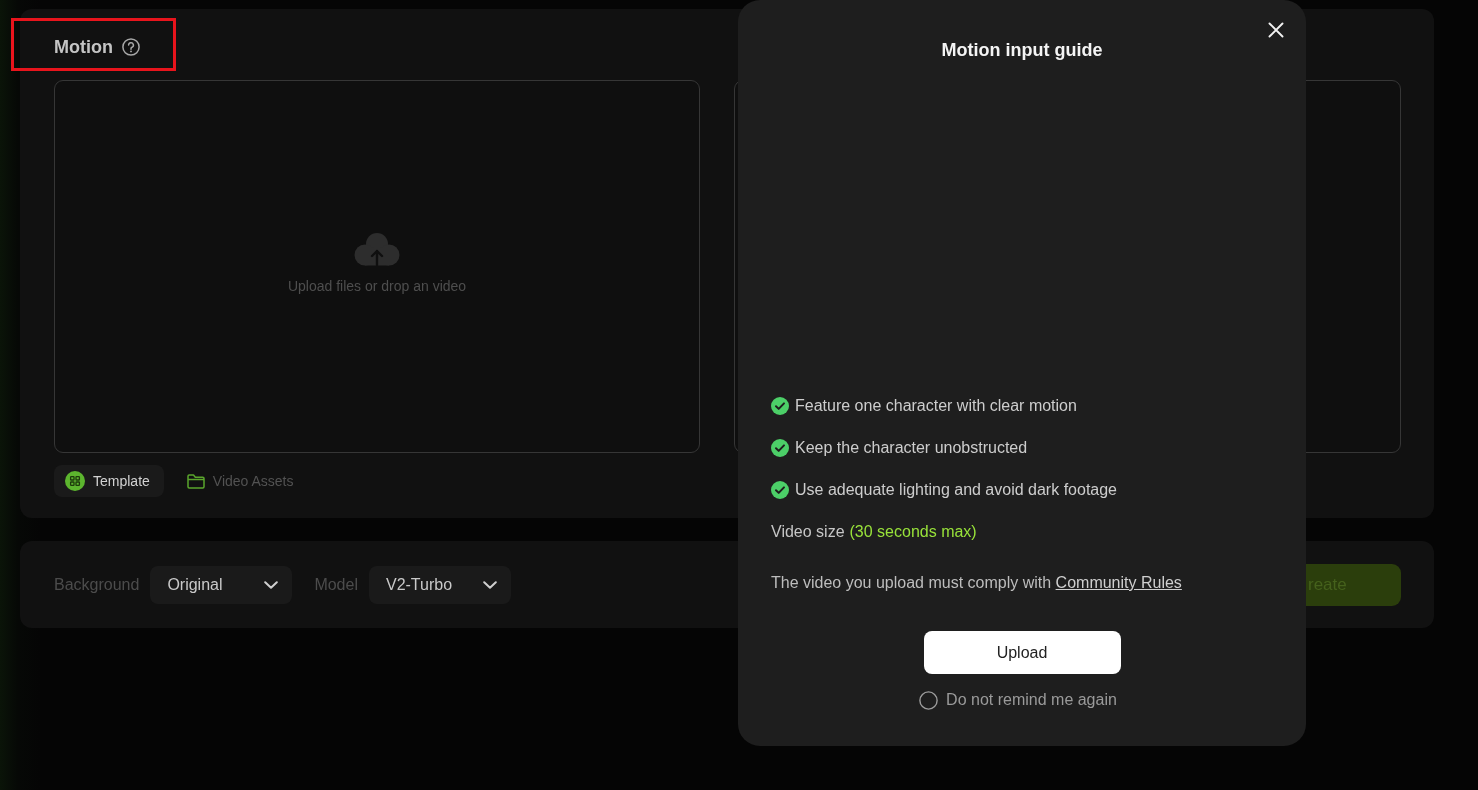 This screenshot has height=790, width=1478. What do you see at coordinates (911, 448) in the screenshot?
I see `guide-item: Keep the character unobstructed` at bounding box center [911, 448].